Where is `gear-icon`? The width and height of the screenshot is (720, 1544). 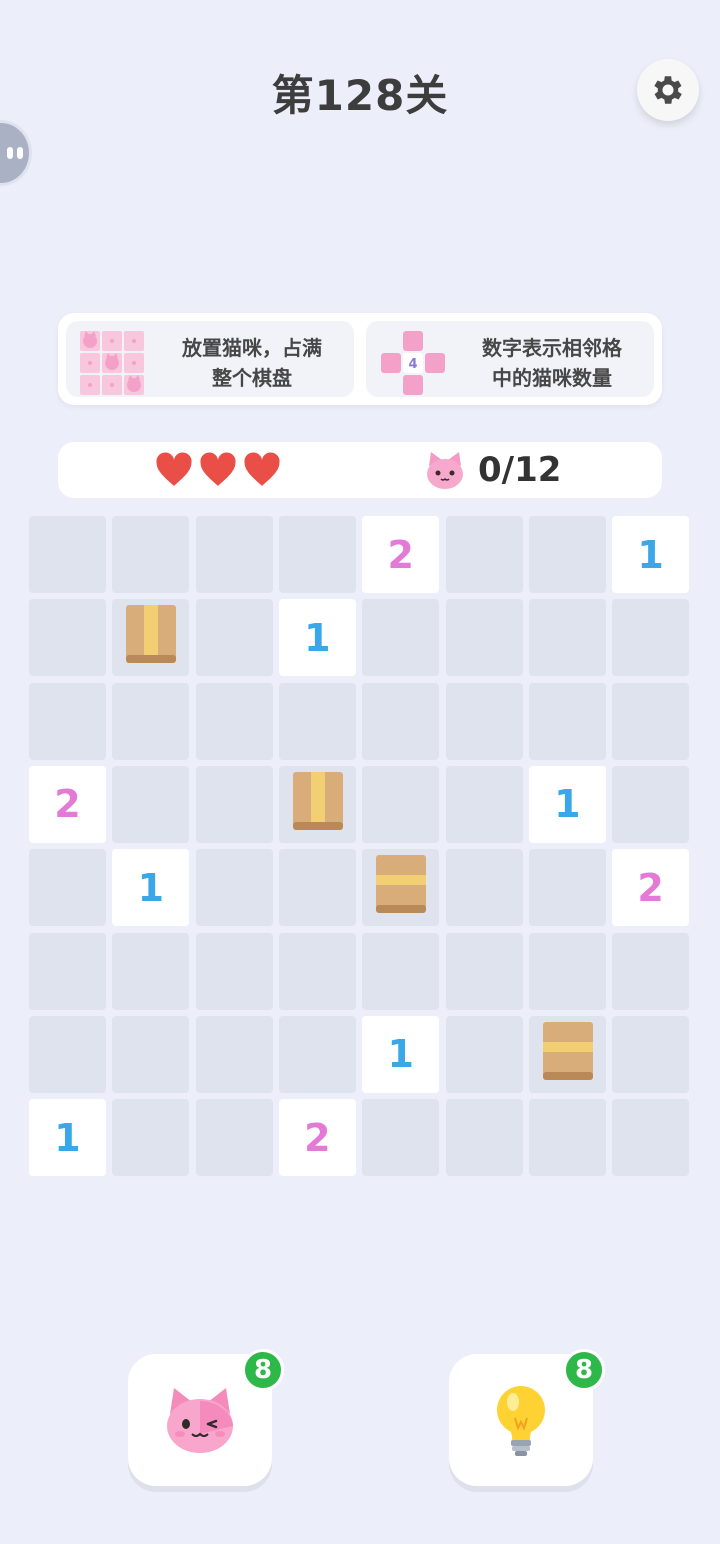
gear-icon is located at coordinates (668, 90).